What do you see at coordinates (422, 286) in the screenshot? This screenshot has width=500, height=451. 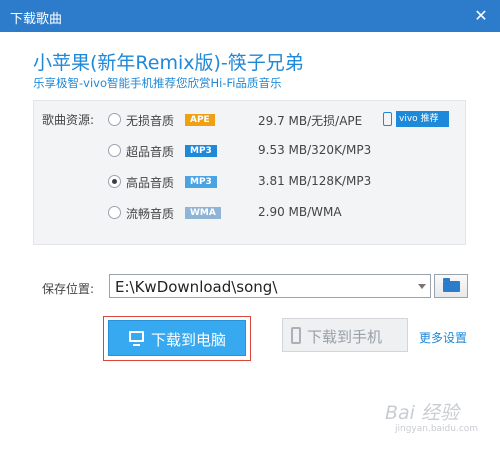 I see `chevron-down-icon` at bounding box center [422, 286].